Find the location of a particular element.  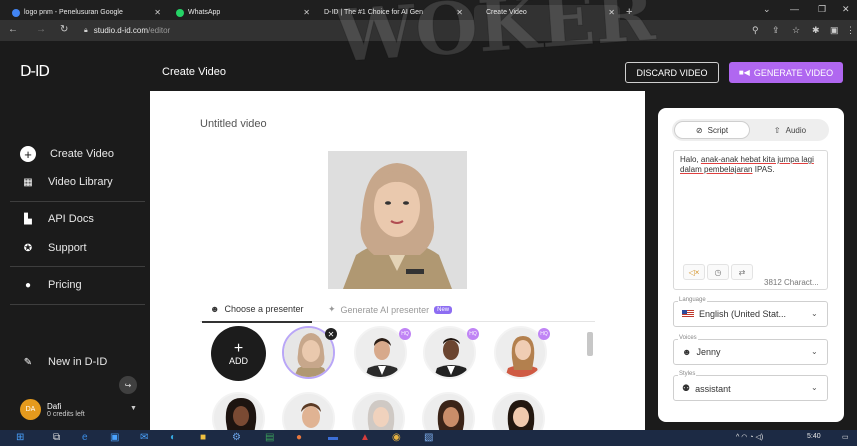

tab-script: ⊘ Script is located at coordinates (712, 130).